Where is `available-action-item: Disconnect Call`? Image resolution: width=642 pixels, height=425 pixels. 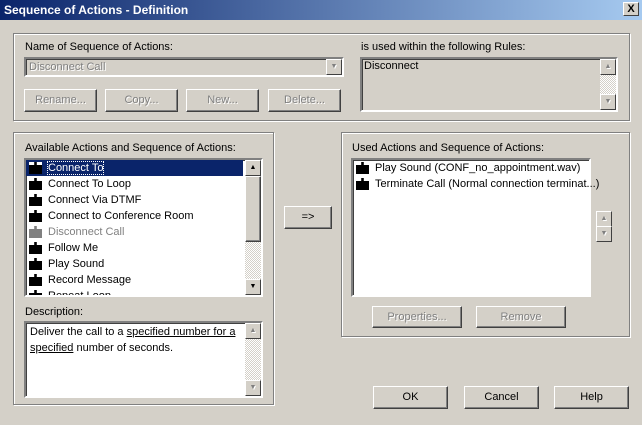
available-action-item: Disconnect Call is located at coordinates (134, 232).